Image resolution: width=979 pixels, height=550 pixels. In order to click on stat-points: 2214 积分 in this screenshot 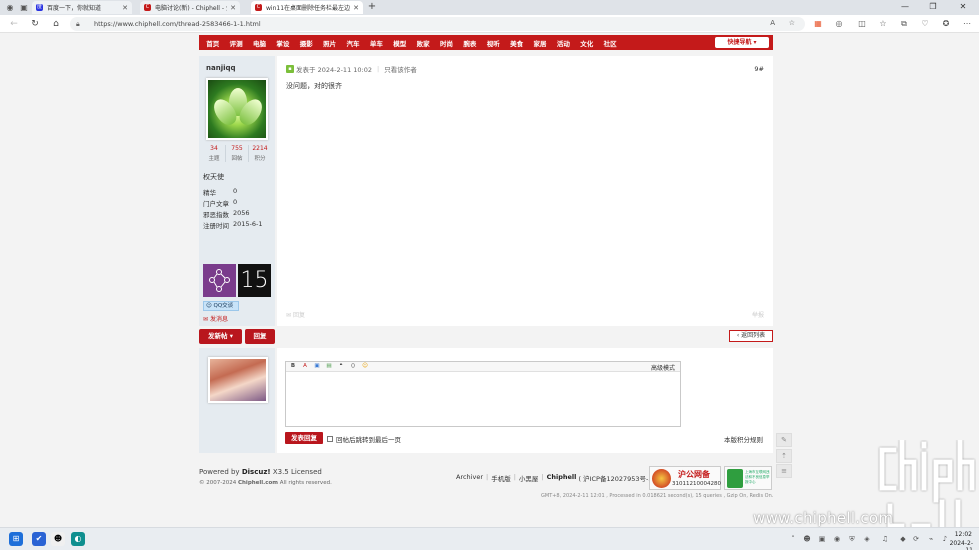, I will do `click(260, 153)`.